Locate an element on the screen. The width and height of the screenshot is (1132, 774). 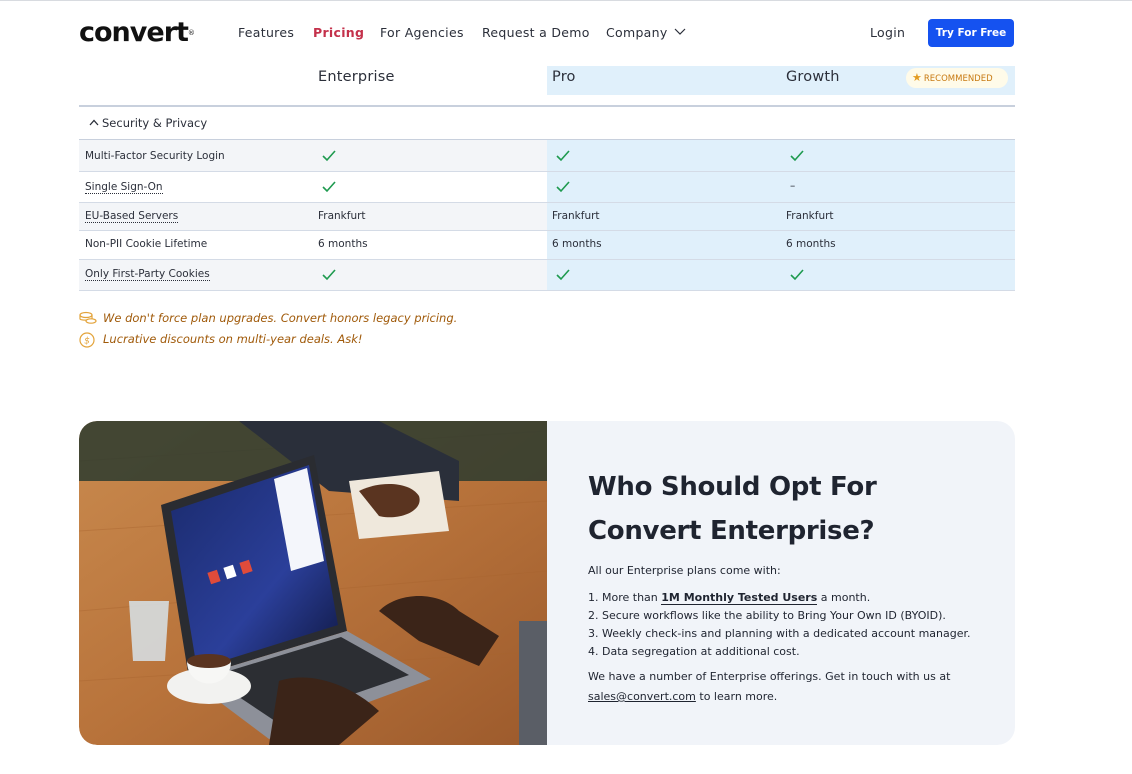
nav-link-request-demo: Request a Demo is located at coordinates (536, 32).